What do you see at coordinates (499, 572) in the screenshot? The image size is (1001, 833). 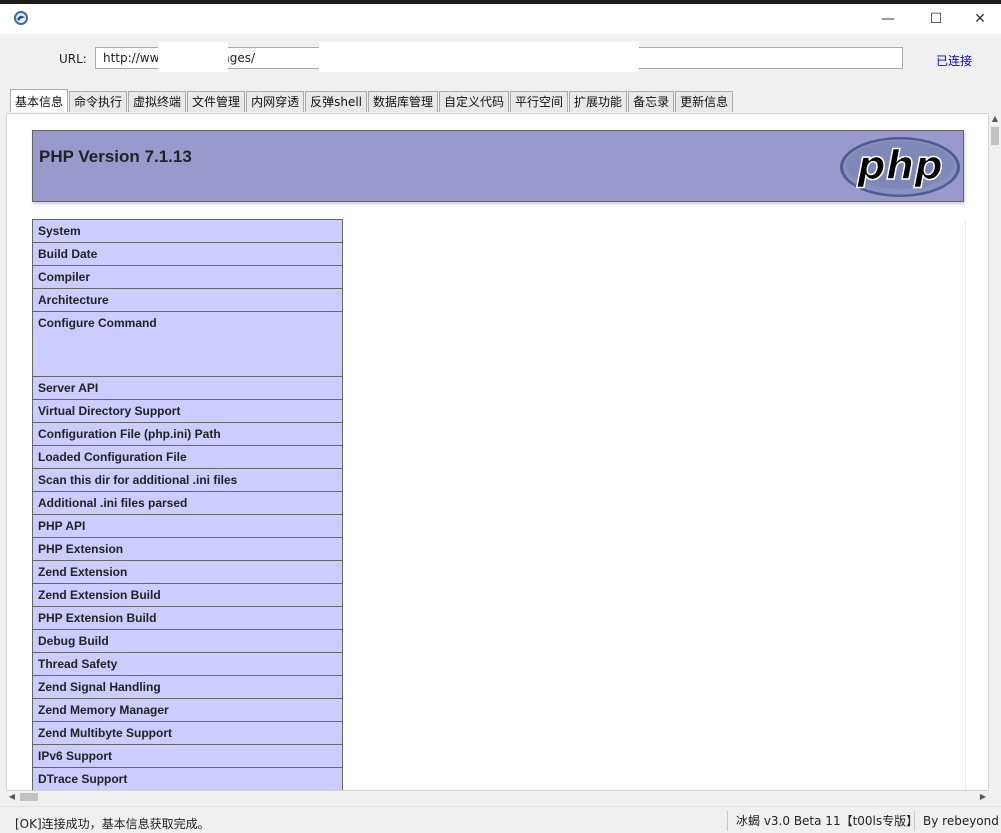 I see `table-row: Zend Extension` at bounding box center [499, 572].